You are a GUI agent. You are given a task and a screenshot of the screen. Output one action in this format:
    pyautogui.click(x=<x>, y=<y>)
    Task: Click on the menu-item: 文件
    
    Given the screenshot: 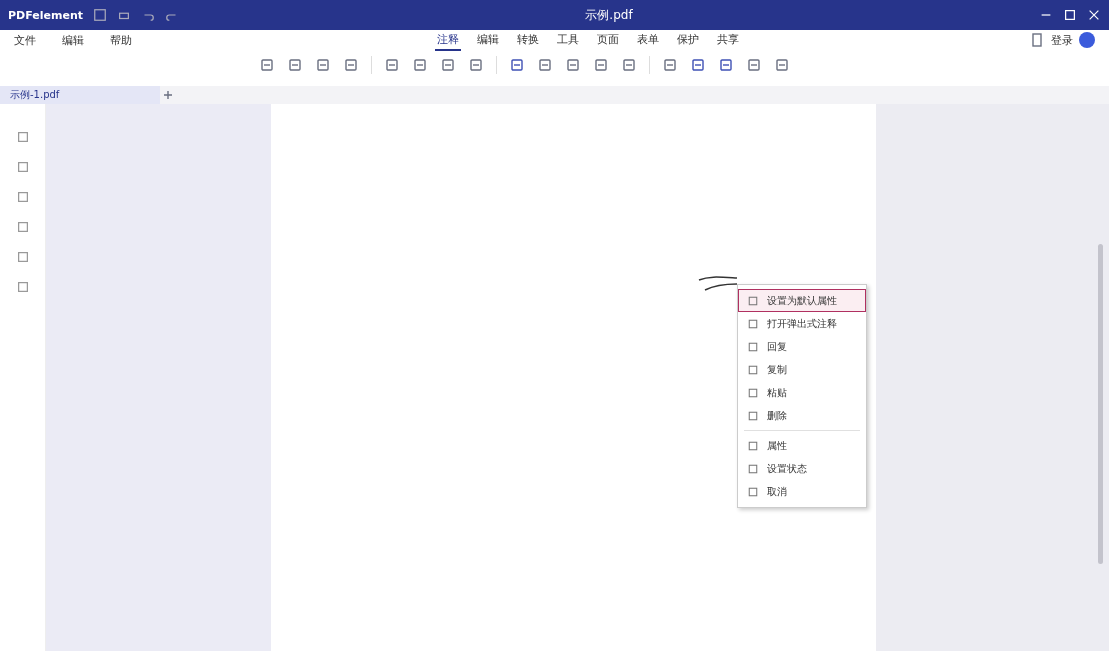 What is the action you would take?
    pyautogui.click(x=25, y=40)
    